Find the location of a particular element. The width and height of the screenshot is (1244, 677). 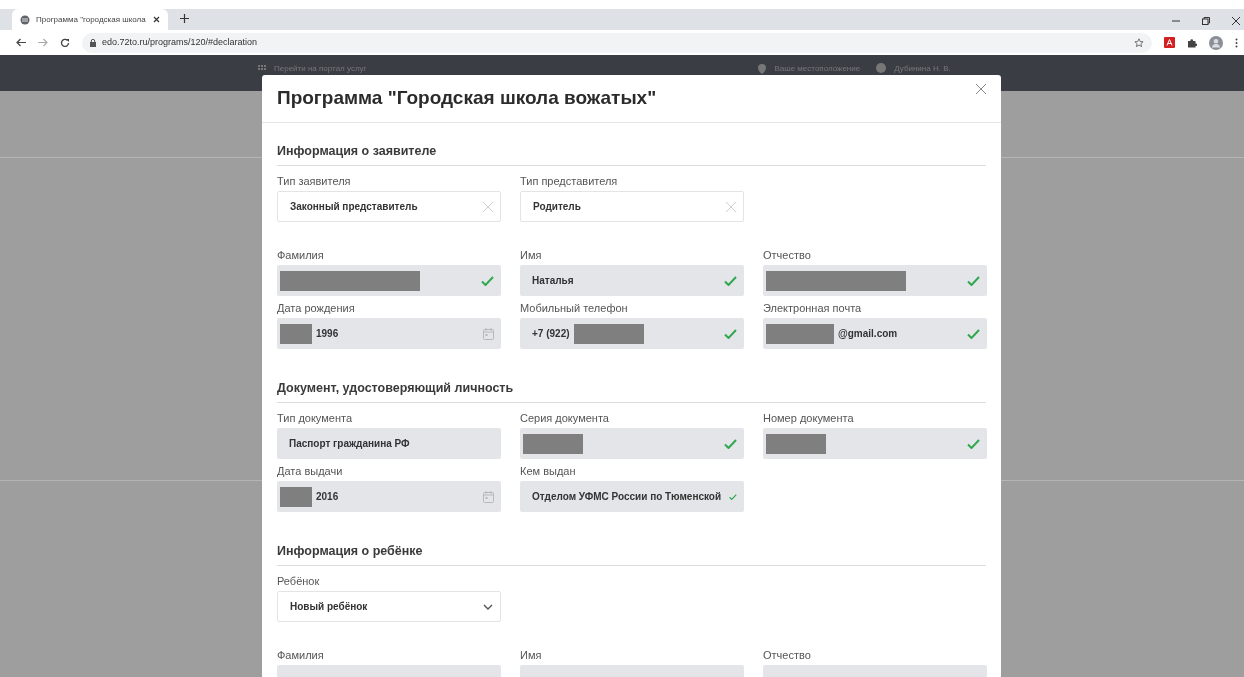

forward-arrow-icon is located at coordinates (43, 42).